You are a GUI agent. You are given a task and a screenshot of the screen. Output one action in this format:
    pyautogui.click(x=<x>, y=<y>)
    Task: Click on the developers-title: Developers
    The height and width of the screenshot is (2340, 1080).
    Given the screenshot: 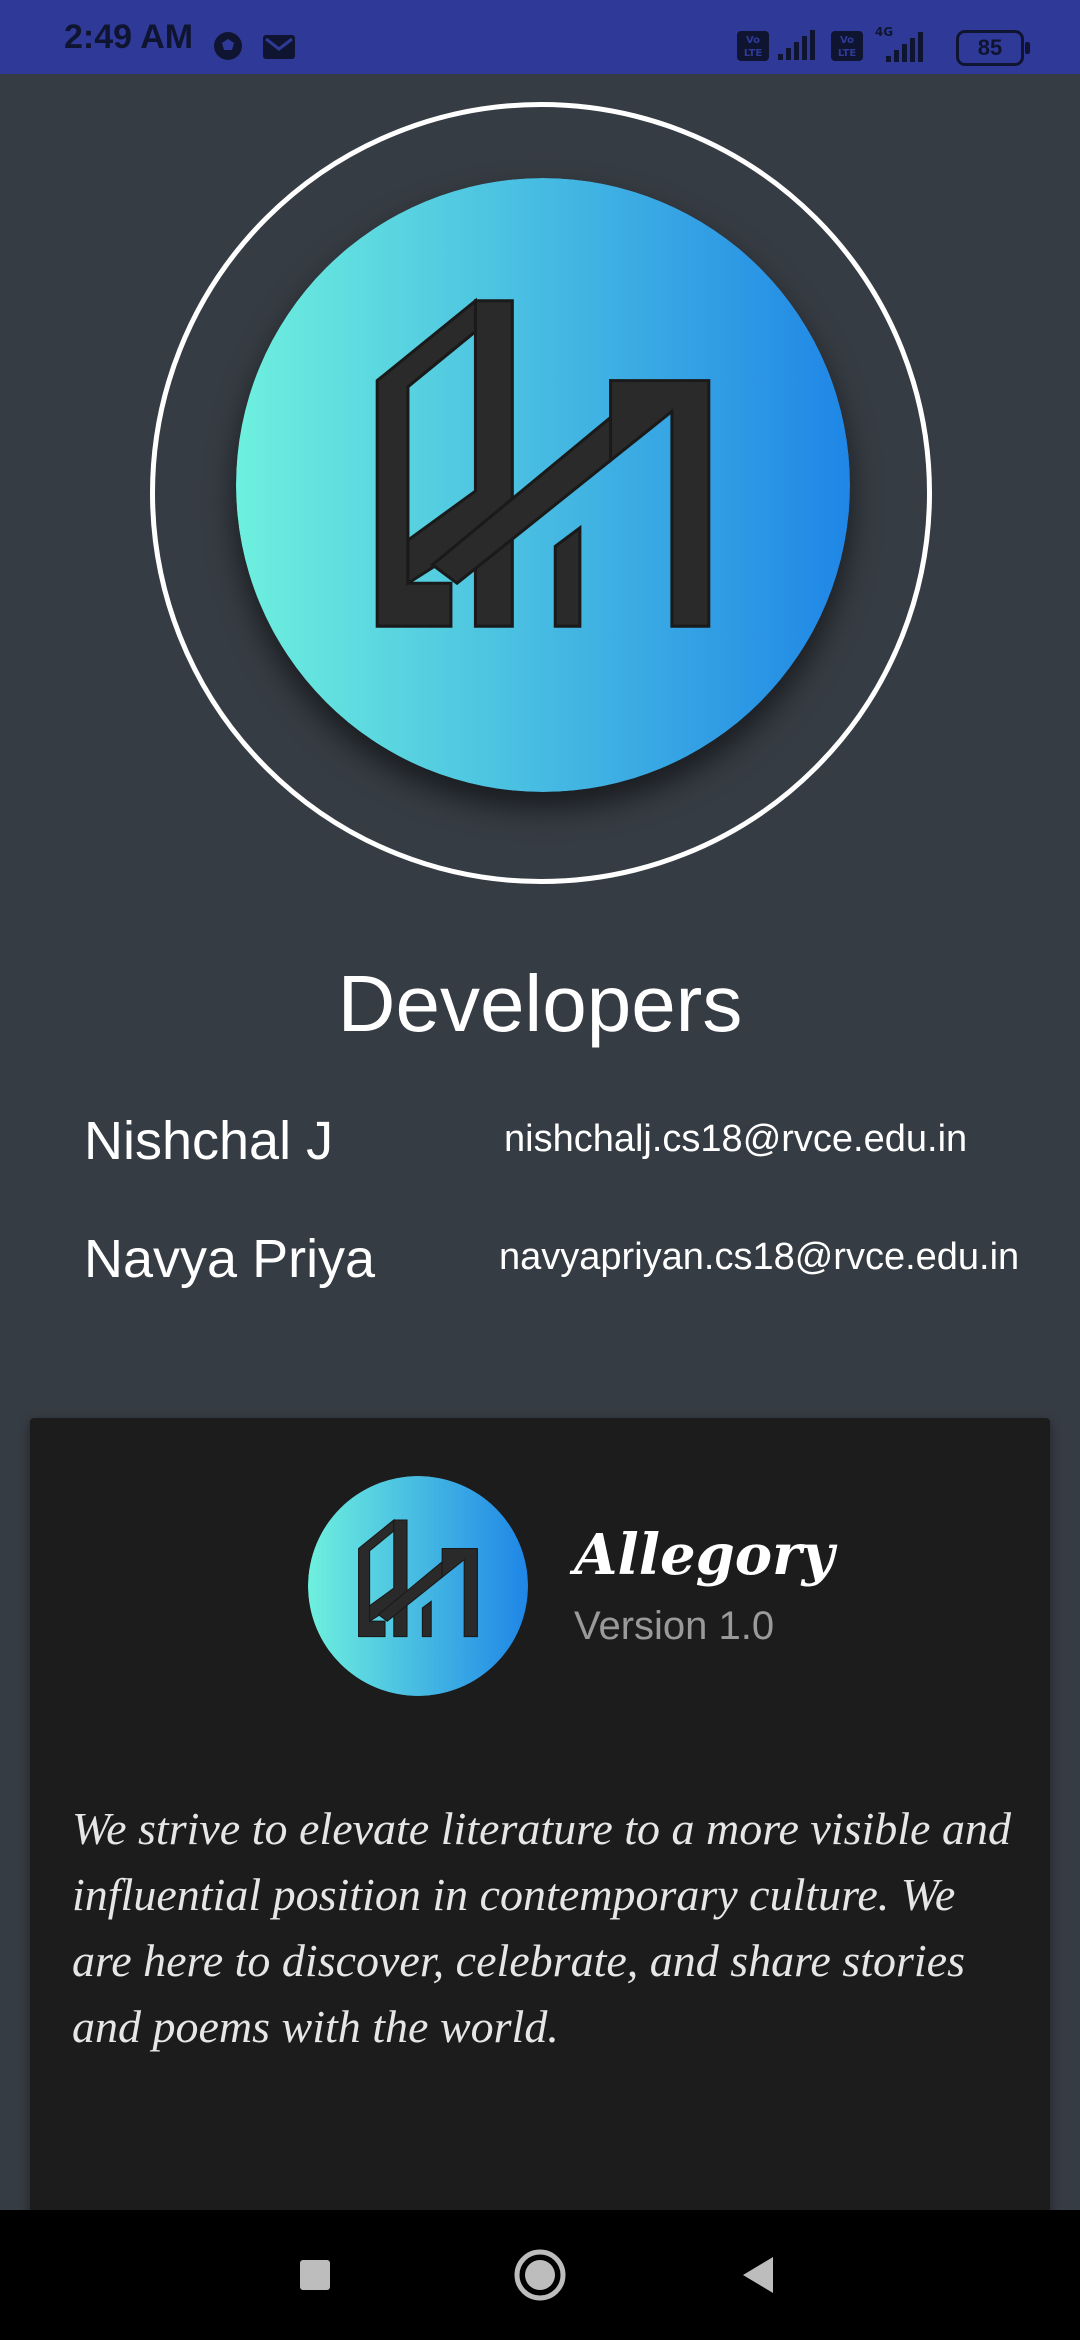 What is the action you would take?
    pyautogui.click(x=540, y=1003)
    